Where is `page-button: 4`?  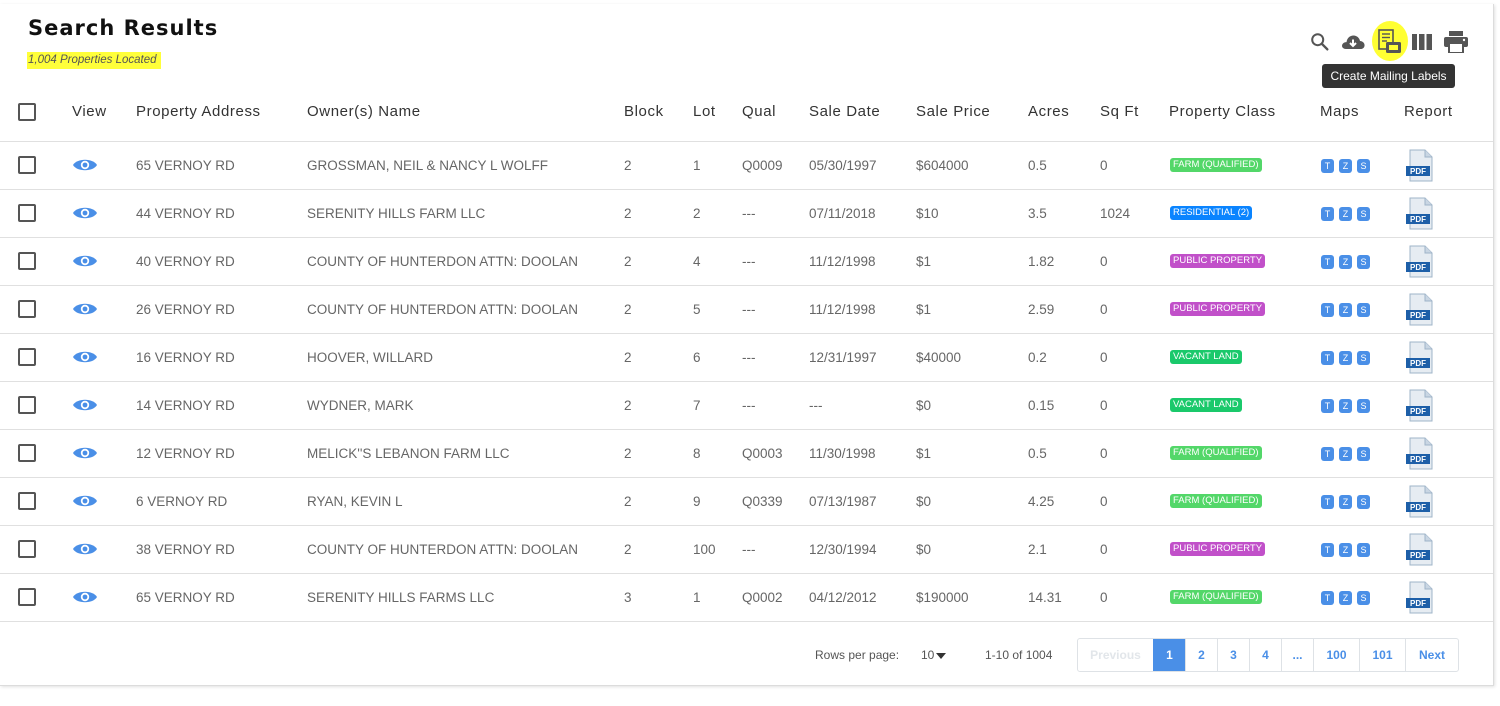 page-button: 4 is located at coordinates (1265, 655).